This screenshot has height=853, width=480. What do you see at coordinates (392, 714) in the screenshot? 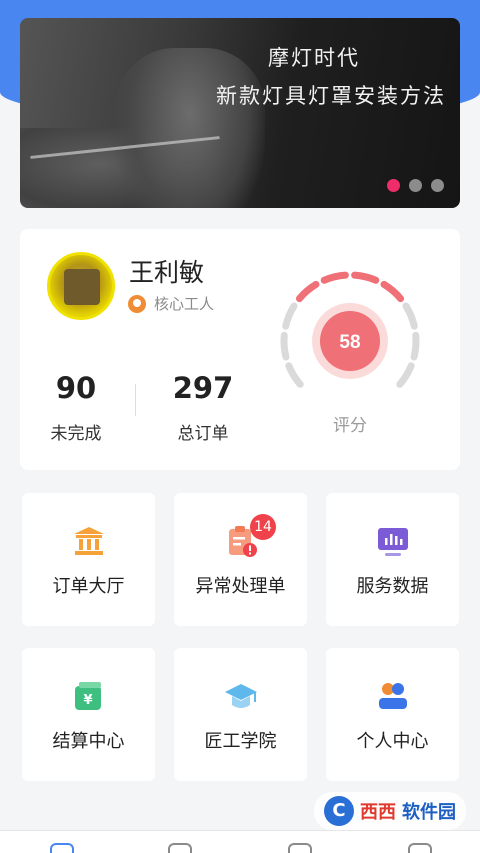
I see `tile-personal-center: 个人中心` at bounding box center [392, 714].